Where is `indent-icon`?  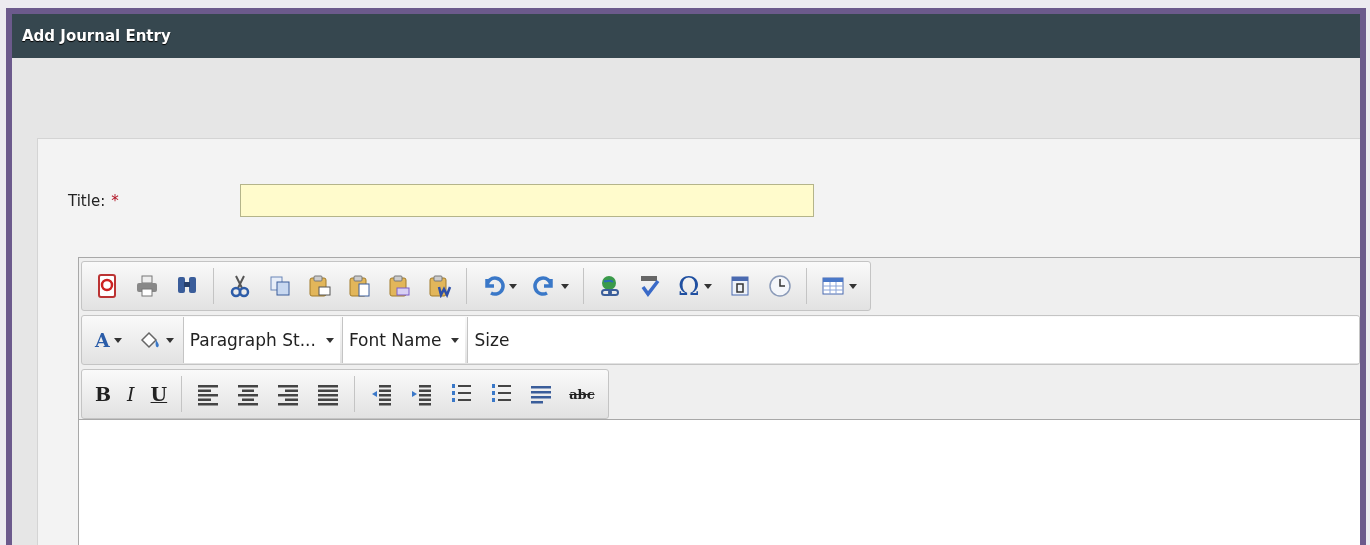 indent-icon is located at coordinates (421, 394).